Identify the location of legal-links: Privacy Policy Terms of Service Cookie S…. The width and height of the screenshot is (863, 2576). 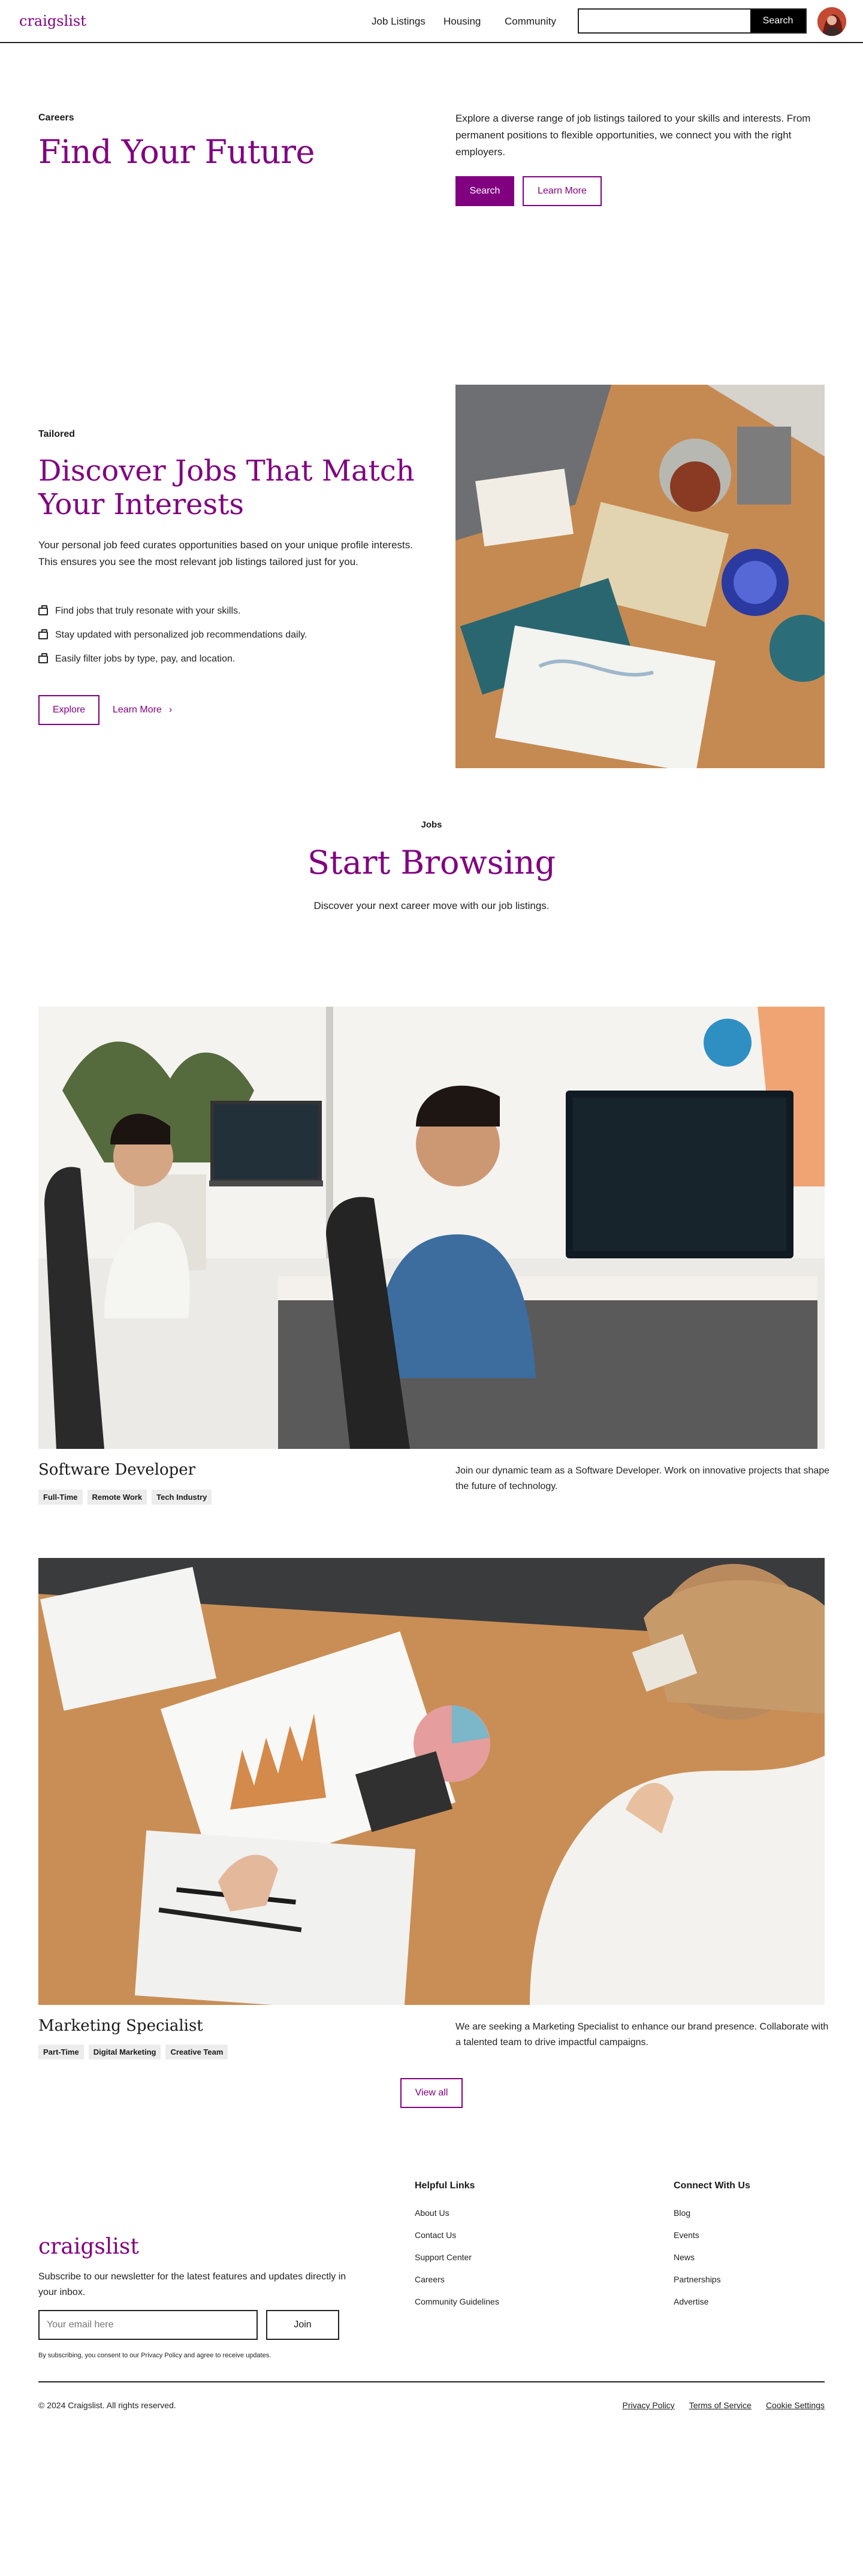
(724, 2405).